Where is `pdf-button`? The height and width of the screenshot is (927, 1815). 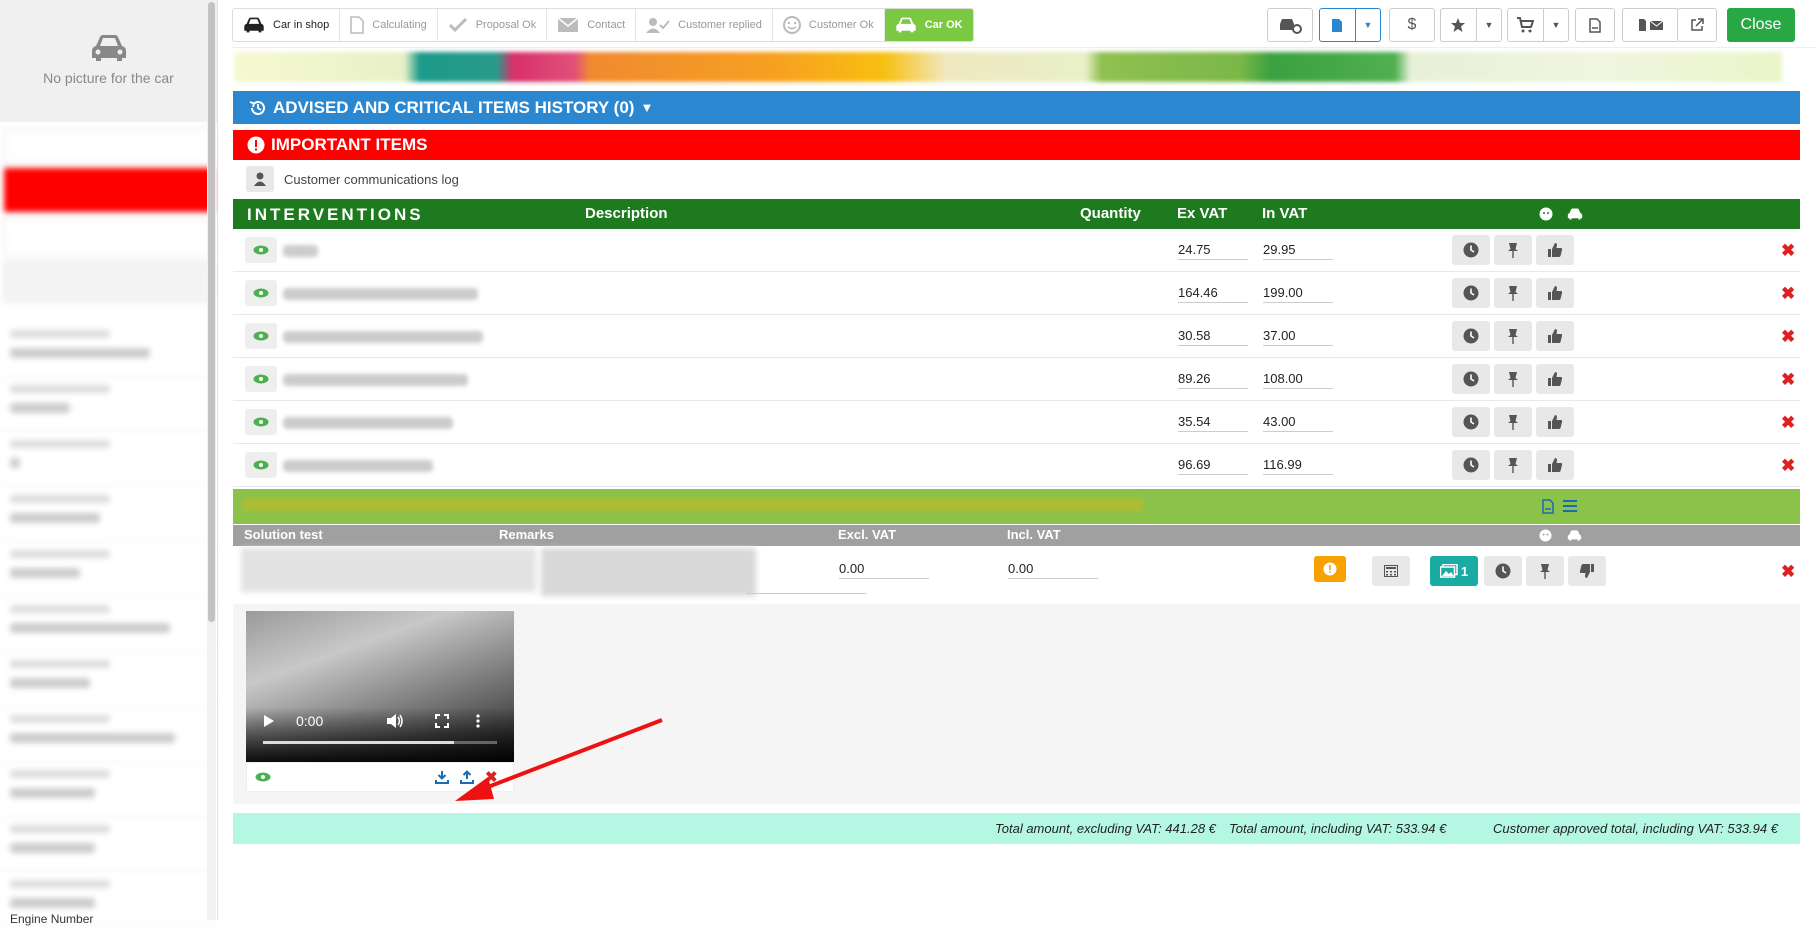 pdf-button is located at coordinates (1595, 25).